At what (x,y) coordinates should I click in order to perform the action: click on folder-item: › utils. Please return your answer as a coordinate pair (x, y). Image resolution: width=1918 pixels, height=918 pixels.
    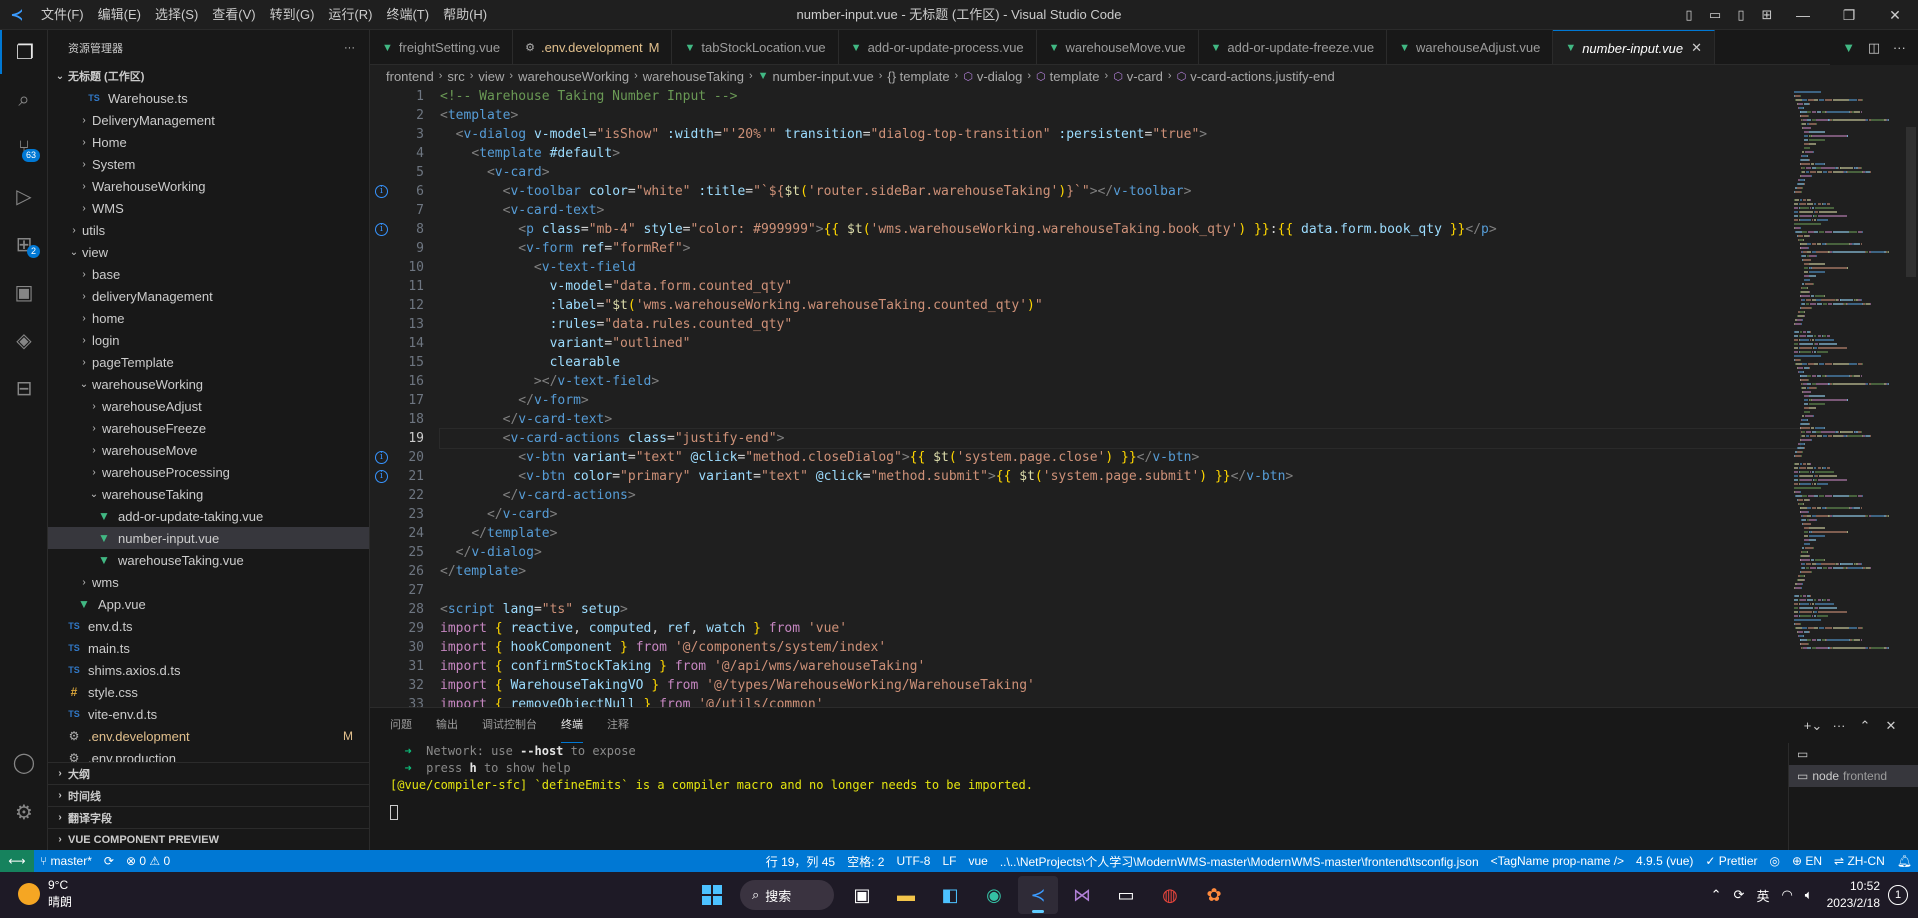
    Looking at the image, I should click on (208, 230).